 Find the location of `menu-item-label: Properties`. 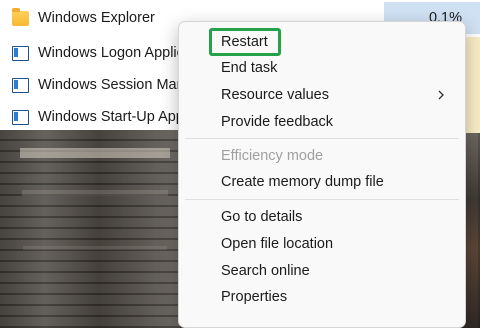

menu-item-label: Properties is located at coordinates (254, 297).